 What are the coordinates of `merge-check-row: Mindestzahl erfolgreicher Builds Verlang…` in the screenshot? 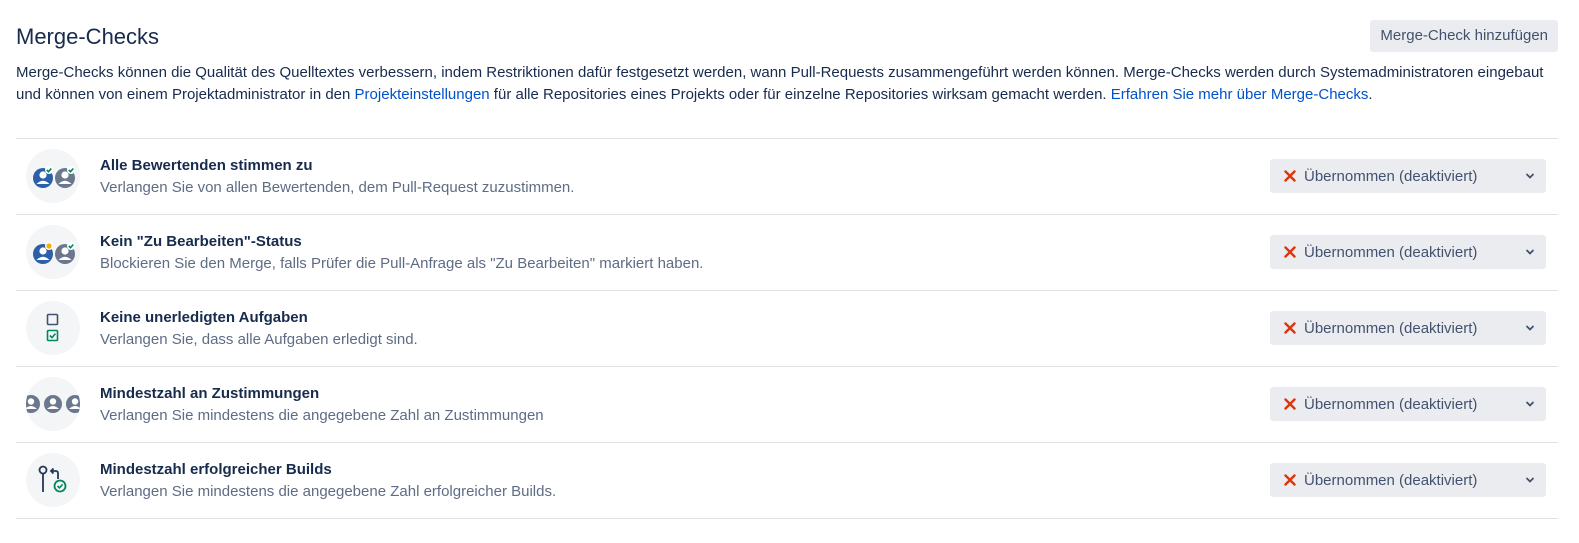 It's located at (787, 481).